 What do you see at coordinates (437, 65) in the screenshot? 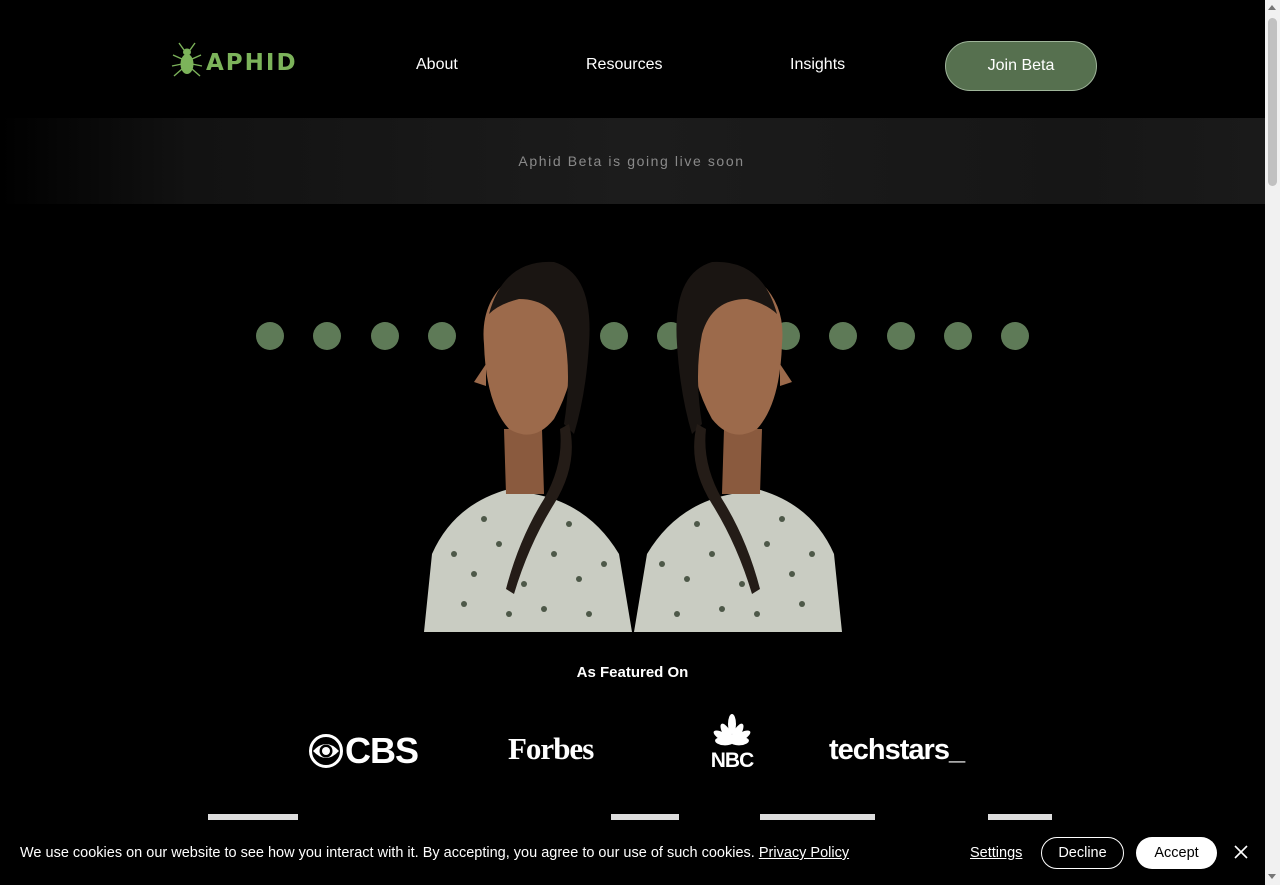
I see `nav-about: About` at bounding box center [437, 65].